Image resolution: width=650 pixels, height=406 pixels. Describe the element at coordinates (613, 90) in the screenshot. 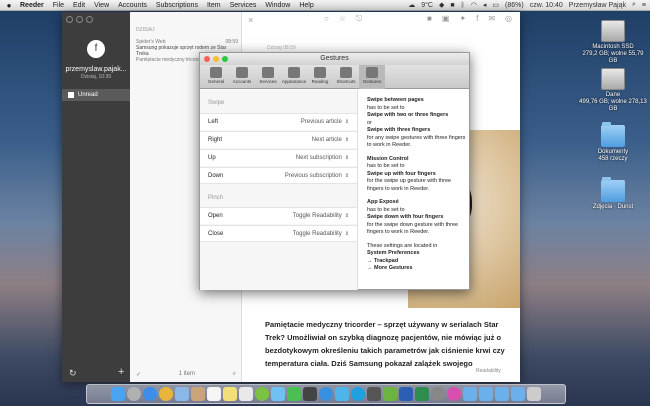

I see `desktop-icon-dane: Dane 499,76 GB; wolne 278,13 GB` at that location.